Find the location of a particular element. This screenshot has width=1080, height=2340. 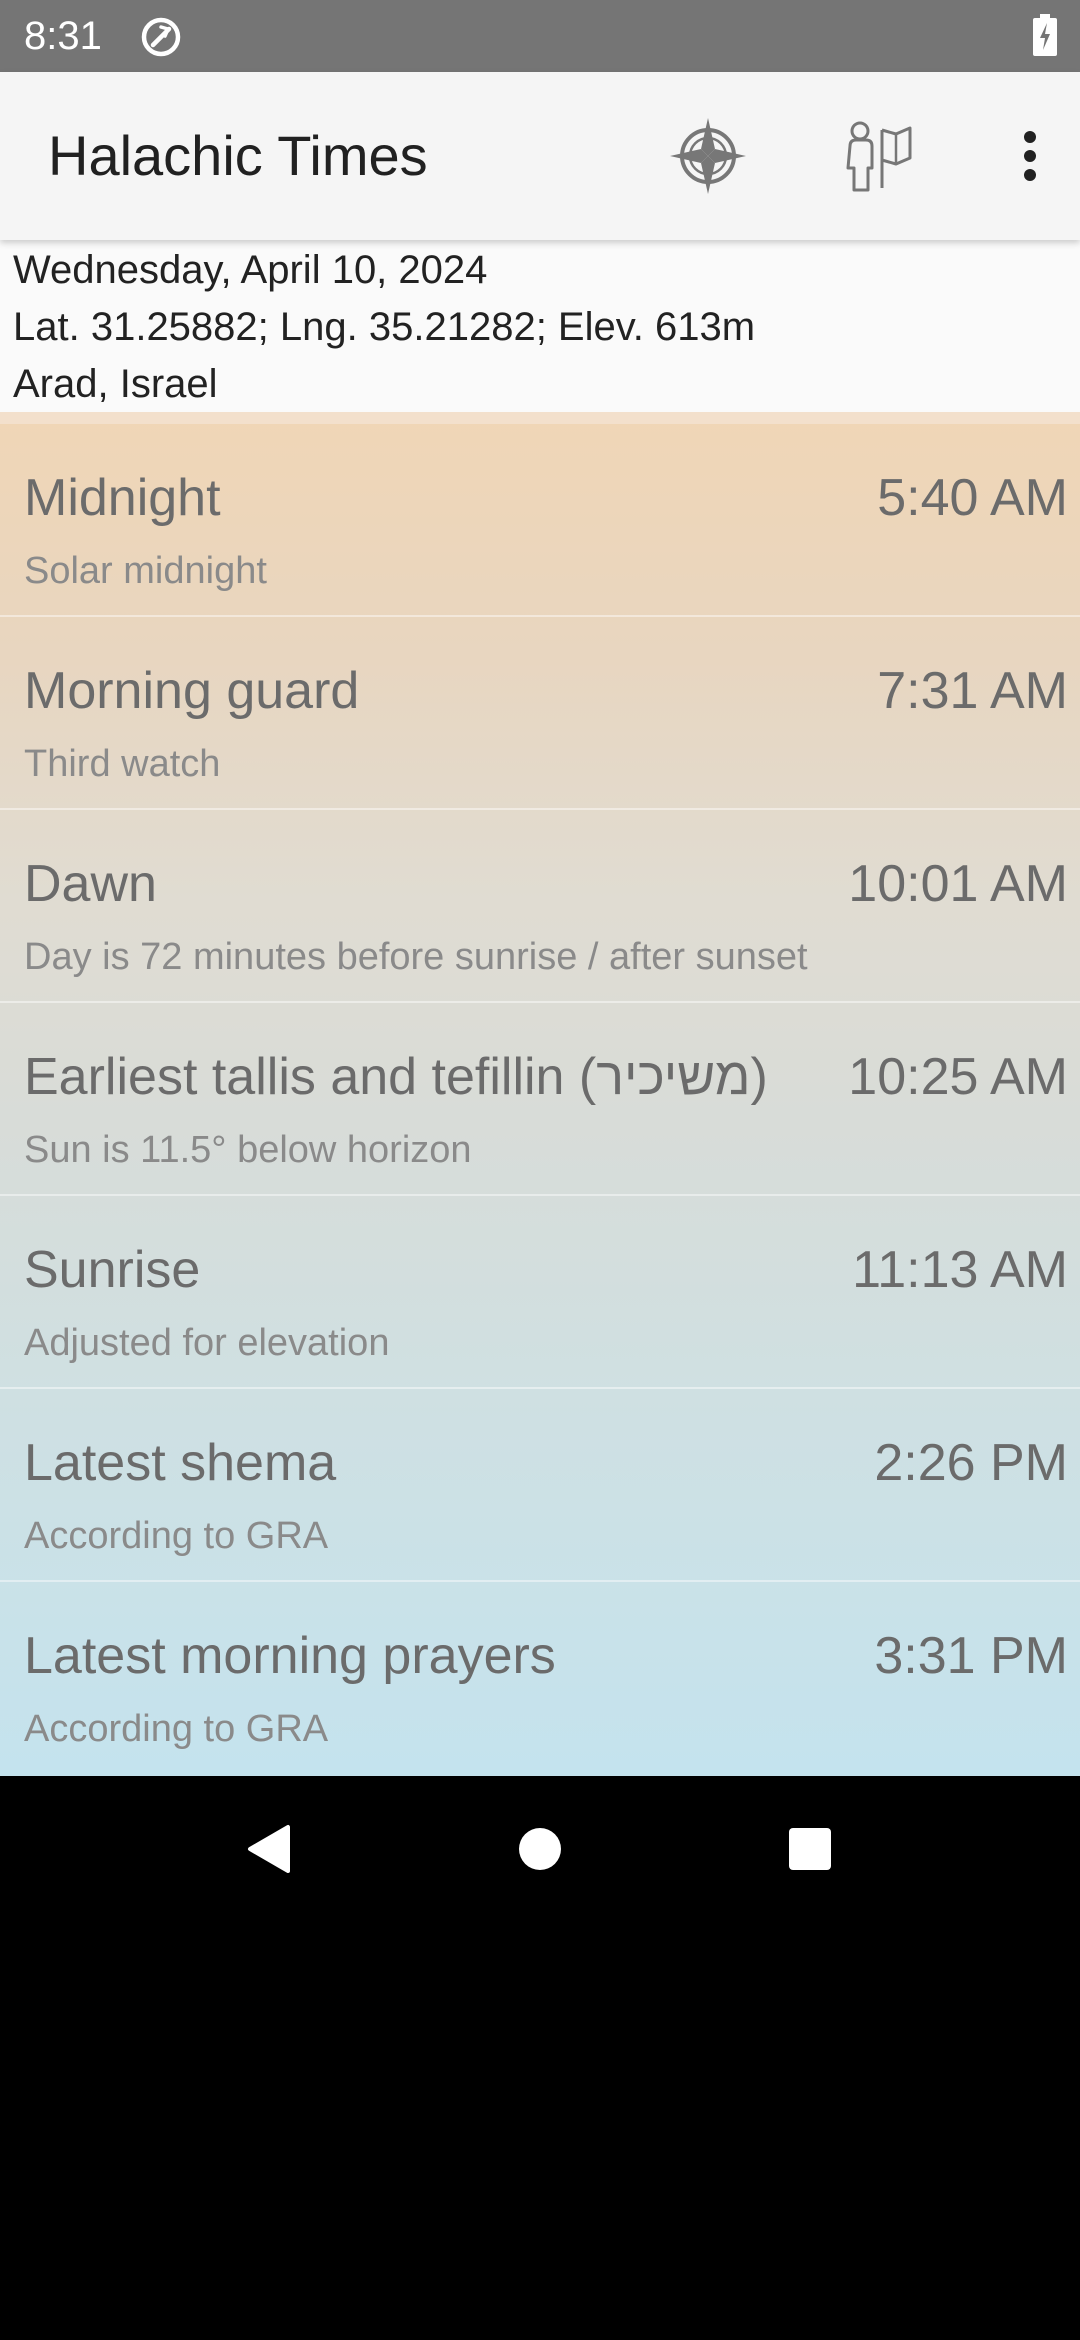

more-vert-icon is located at coordinates (1030, 156).